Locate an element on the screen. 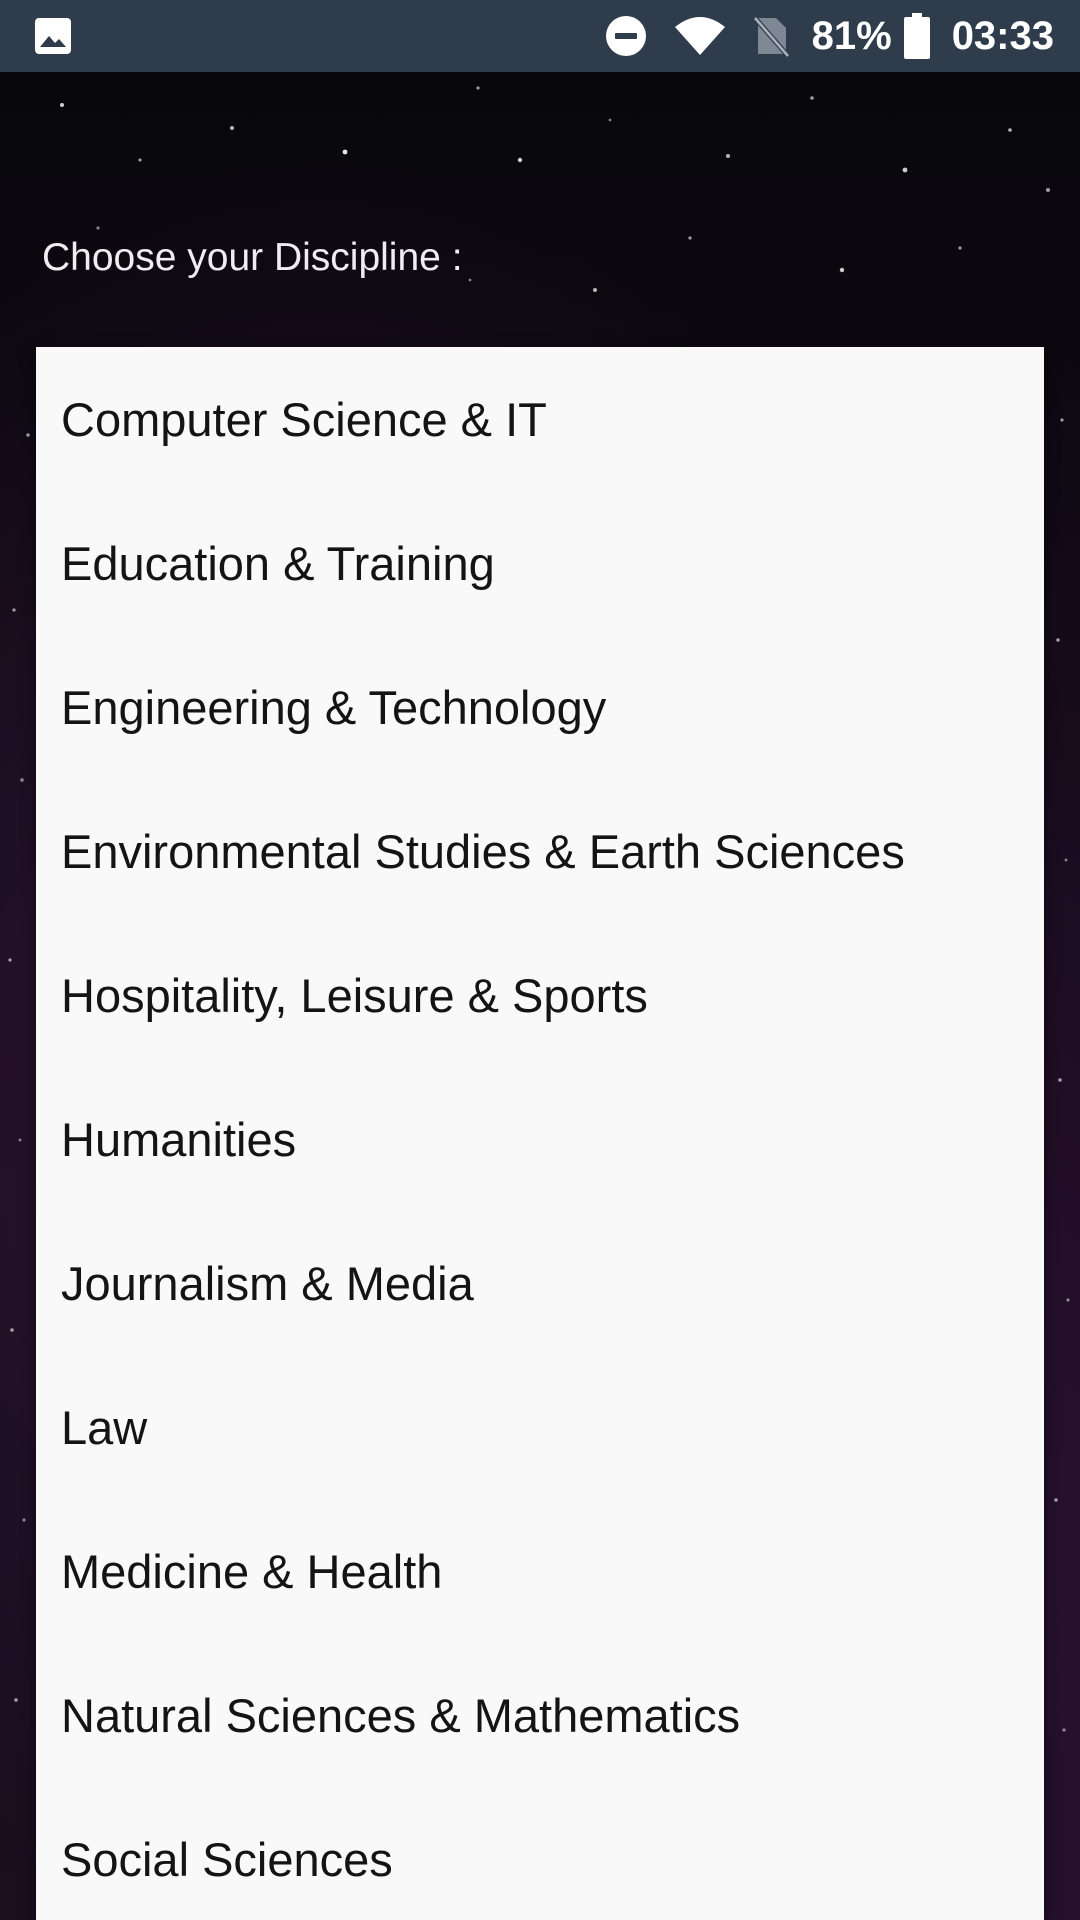  no-sim-icon is located at coordinates (771, 36).